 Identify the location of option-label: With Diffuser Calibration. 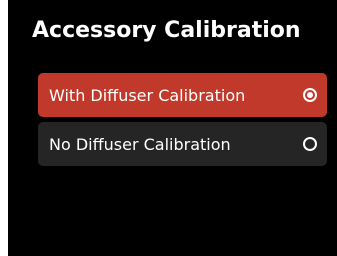
(147, 95).